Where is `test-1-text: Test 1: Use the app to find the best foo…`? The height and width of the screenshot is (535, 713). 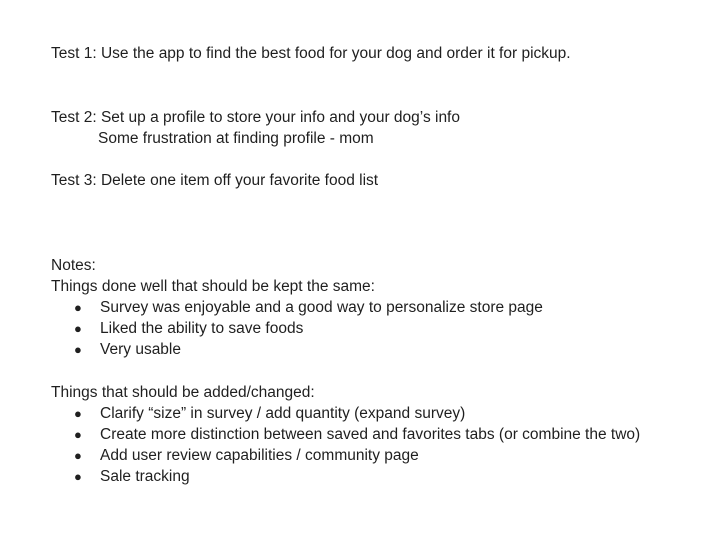 test-1-text: Test 1: Use the app to find the best foo… is located at coordinates (311, 53).